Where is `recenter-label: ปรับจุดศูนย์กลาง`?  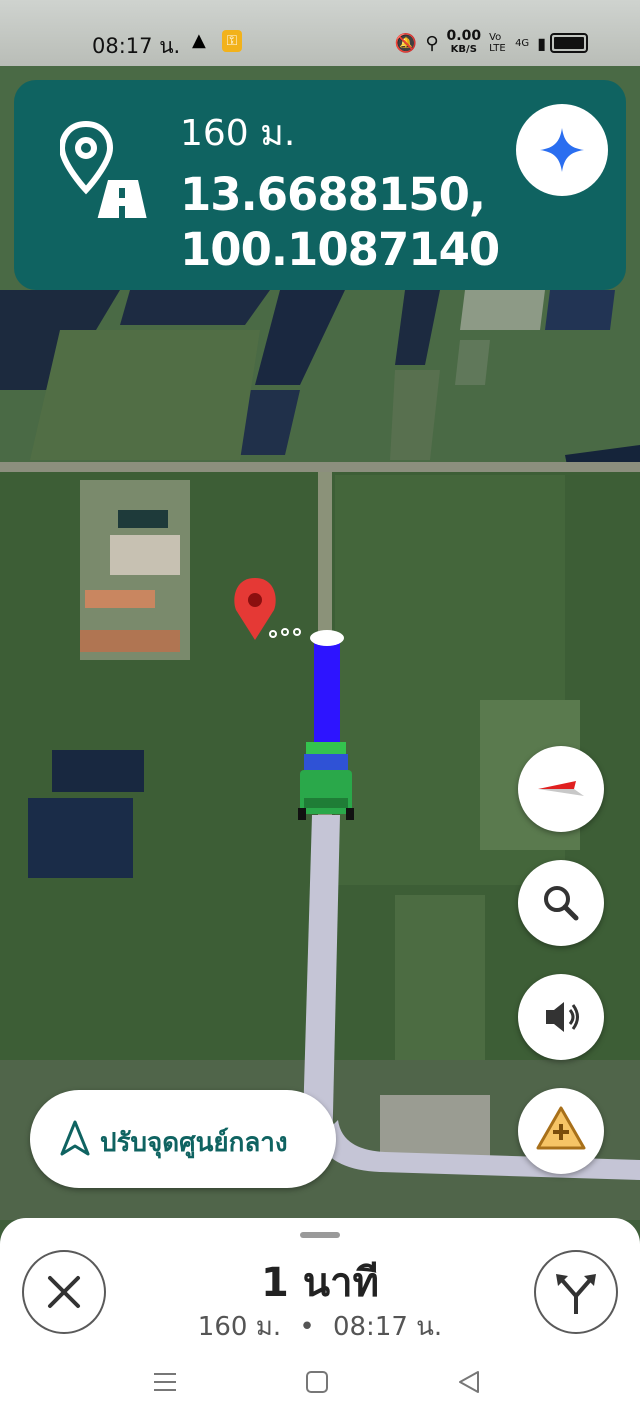
recenter-label: ปรับจุดศูนย์กลาง is located at coordinates (194, 1143).